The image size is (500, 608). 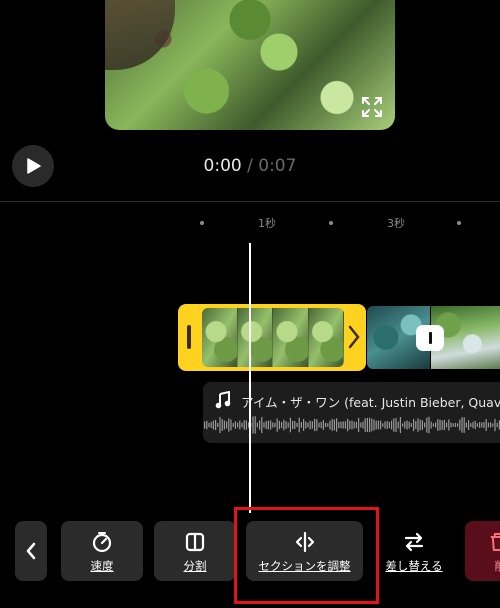 I want to click on audio-track: アイム・ザ・ワン (feat. Justin Bieber, Quavo, so click(x=351, y=412).